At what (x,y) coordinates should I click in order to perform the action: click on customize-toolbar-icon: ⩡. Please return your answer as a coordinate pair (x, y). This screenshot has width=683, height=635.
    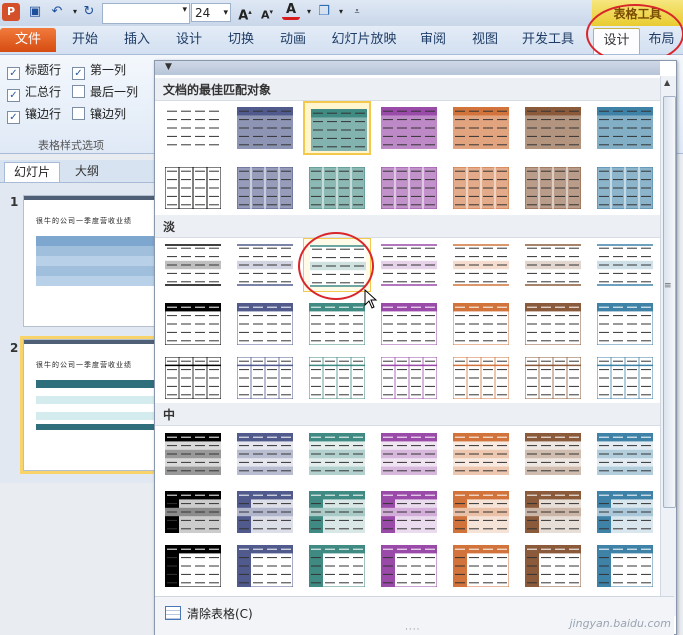
    Looking at the image, I should click on (357, 12).